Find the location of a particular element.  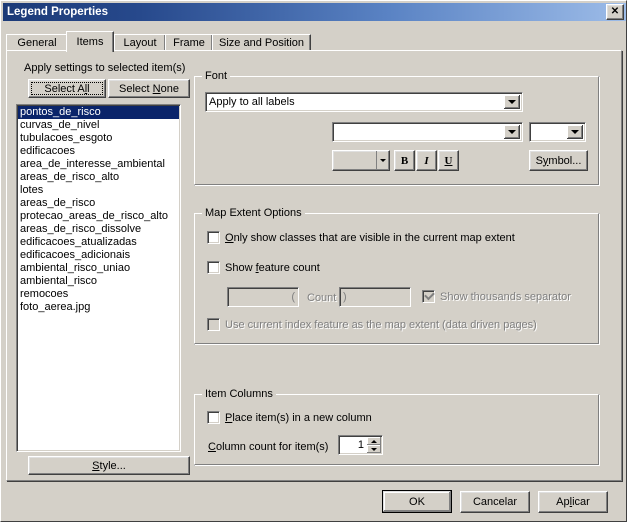

list-item: areas_de_risco is located at coordinates (98, 203).